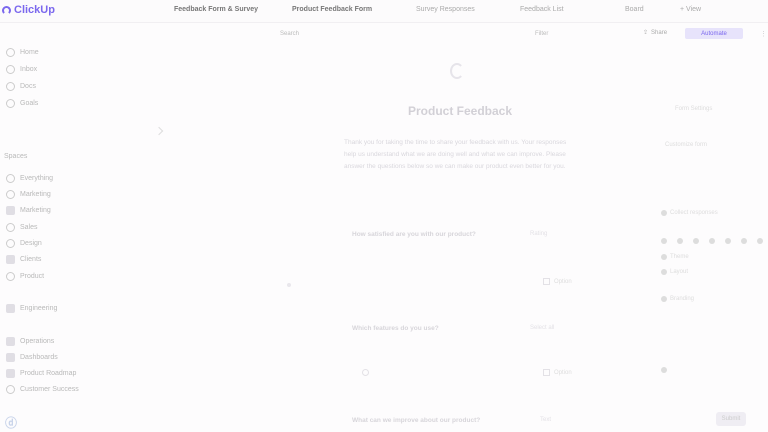 Image resolution: width=768 pixels, height=432 pixels. I want to click on sidebar-item-everything: Everything, so click(29, 178).